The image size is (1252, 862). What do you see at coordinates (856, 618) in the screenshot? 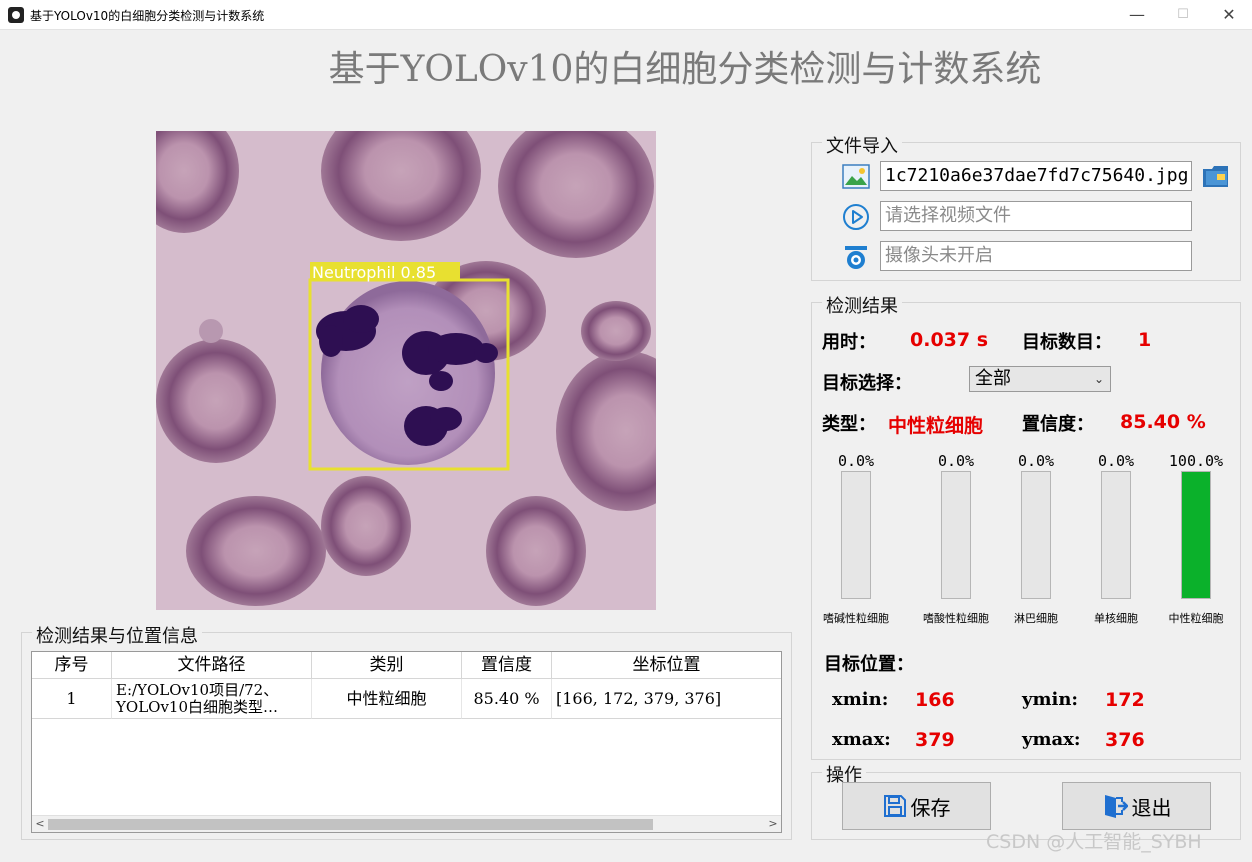
I see `bar-class-name-0: 嗜碱性粒细胞` at bounding box center [856, 618].